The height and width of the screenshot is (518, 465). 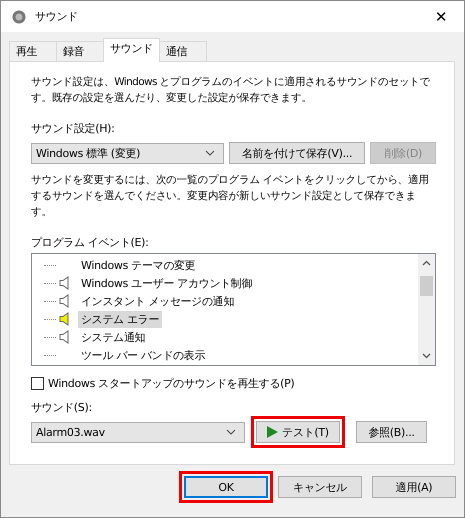 What do you see at coordinates (57, 16) in the screenshot?
I see `window-title: サウンド` at bounding box center [57, 16].